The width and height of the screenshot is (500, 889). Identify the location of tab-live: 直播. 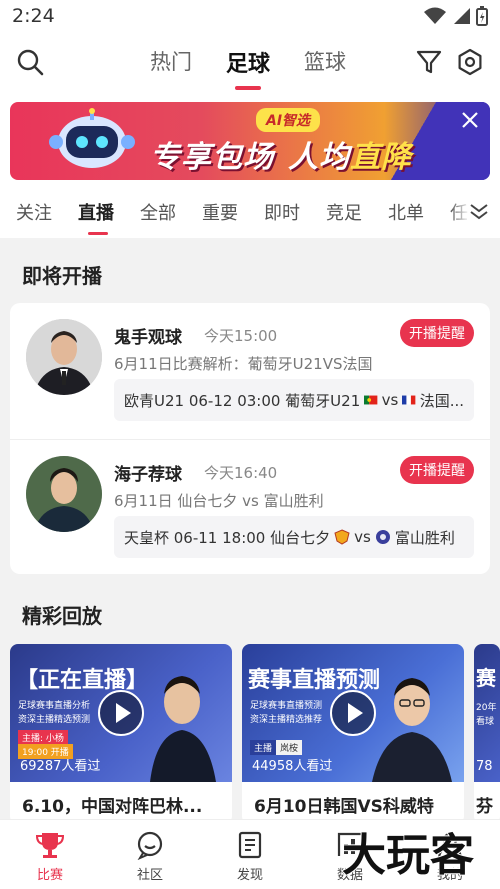
(96, 217).